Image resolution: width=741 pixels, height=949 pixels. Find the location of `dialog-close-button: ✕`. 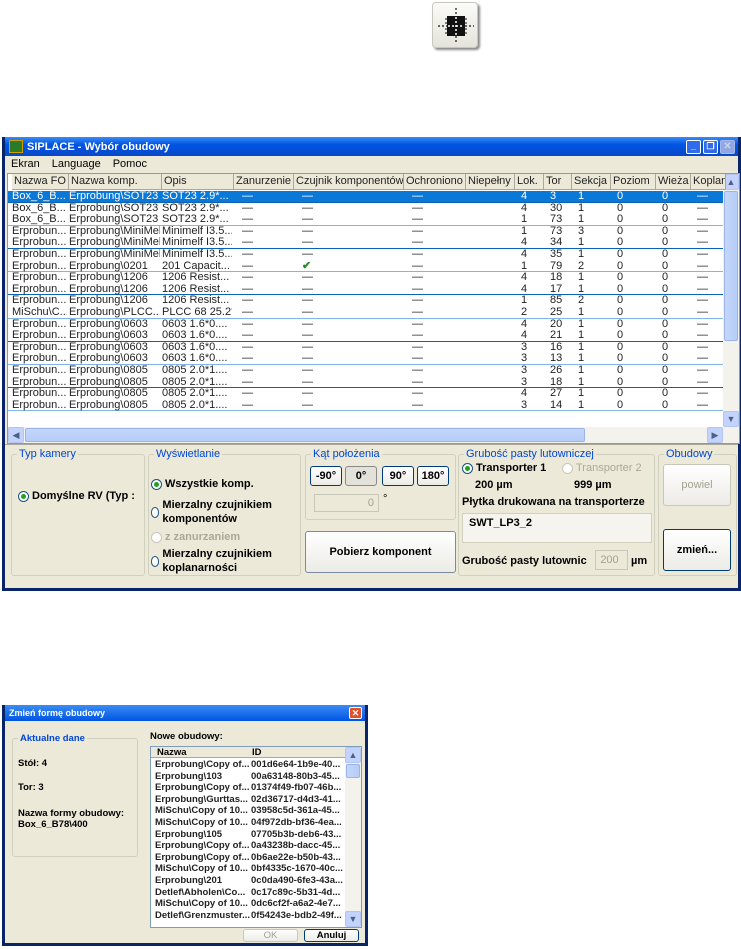

dialog-close-button: ✕ is located at coordinates (355, 713).